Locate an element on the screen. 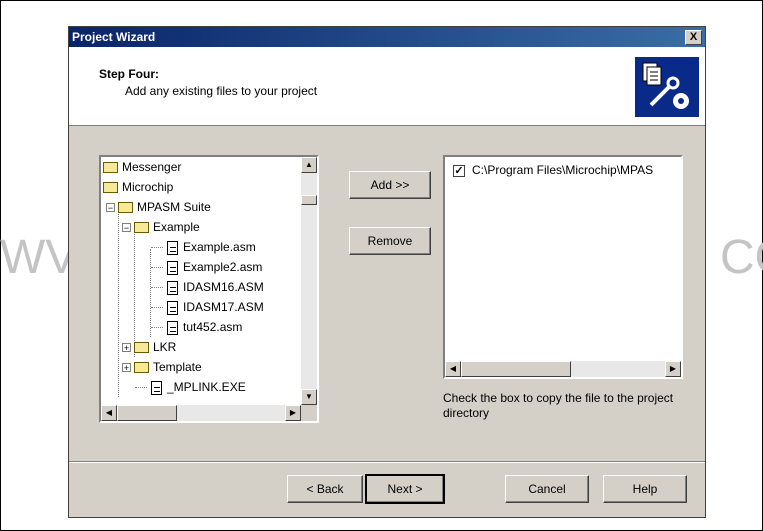  next-button: Next > is located at coordinates (405, 489).